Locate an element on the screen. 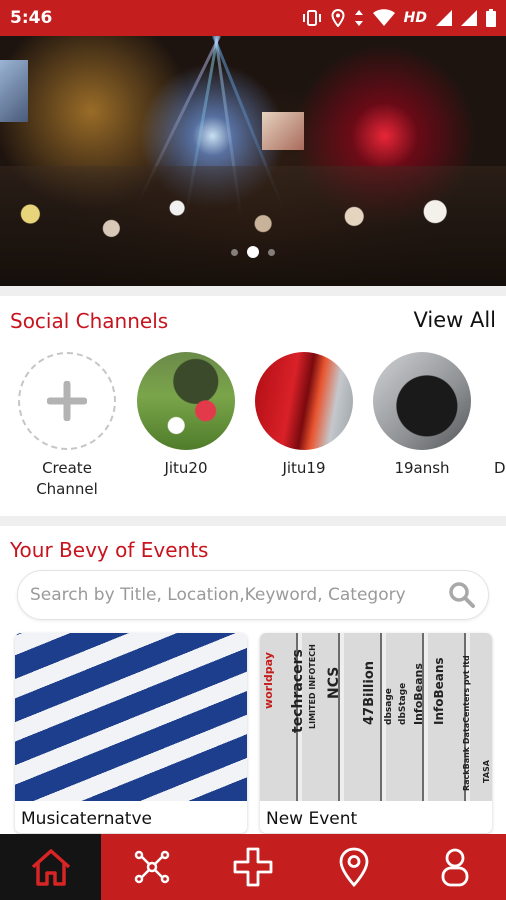  view-all-link: View All is located at coordinates (454, 320).